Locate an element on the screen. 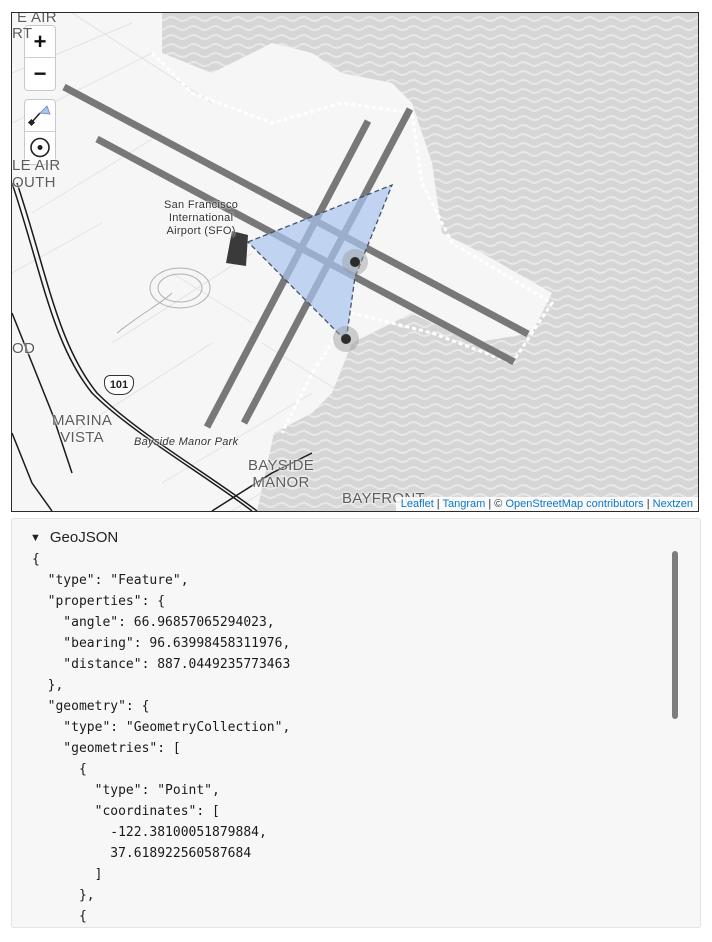  point-marker-a is located at coordinates (355, 262).